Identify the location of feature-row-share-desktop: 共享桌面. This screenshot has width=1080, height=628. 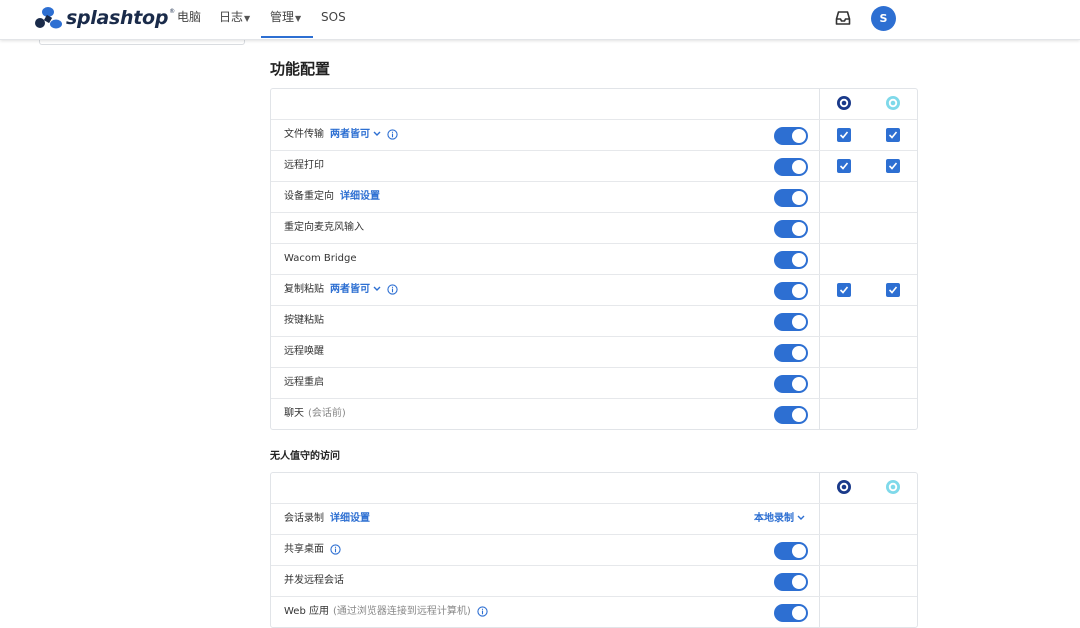
(594, 549).